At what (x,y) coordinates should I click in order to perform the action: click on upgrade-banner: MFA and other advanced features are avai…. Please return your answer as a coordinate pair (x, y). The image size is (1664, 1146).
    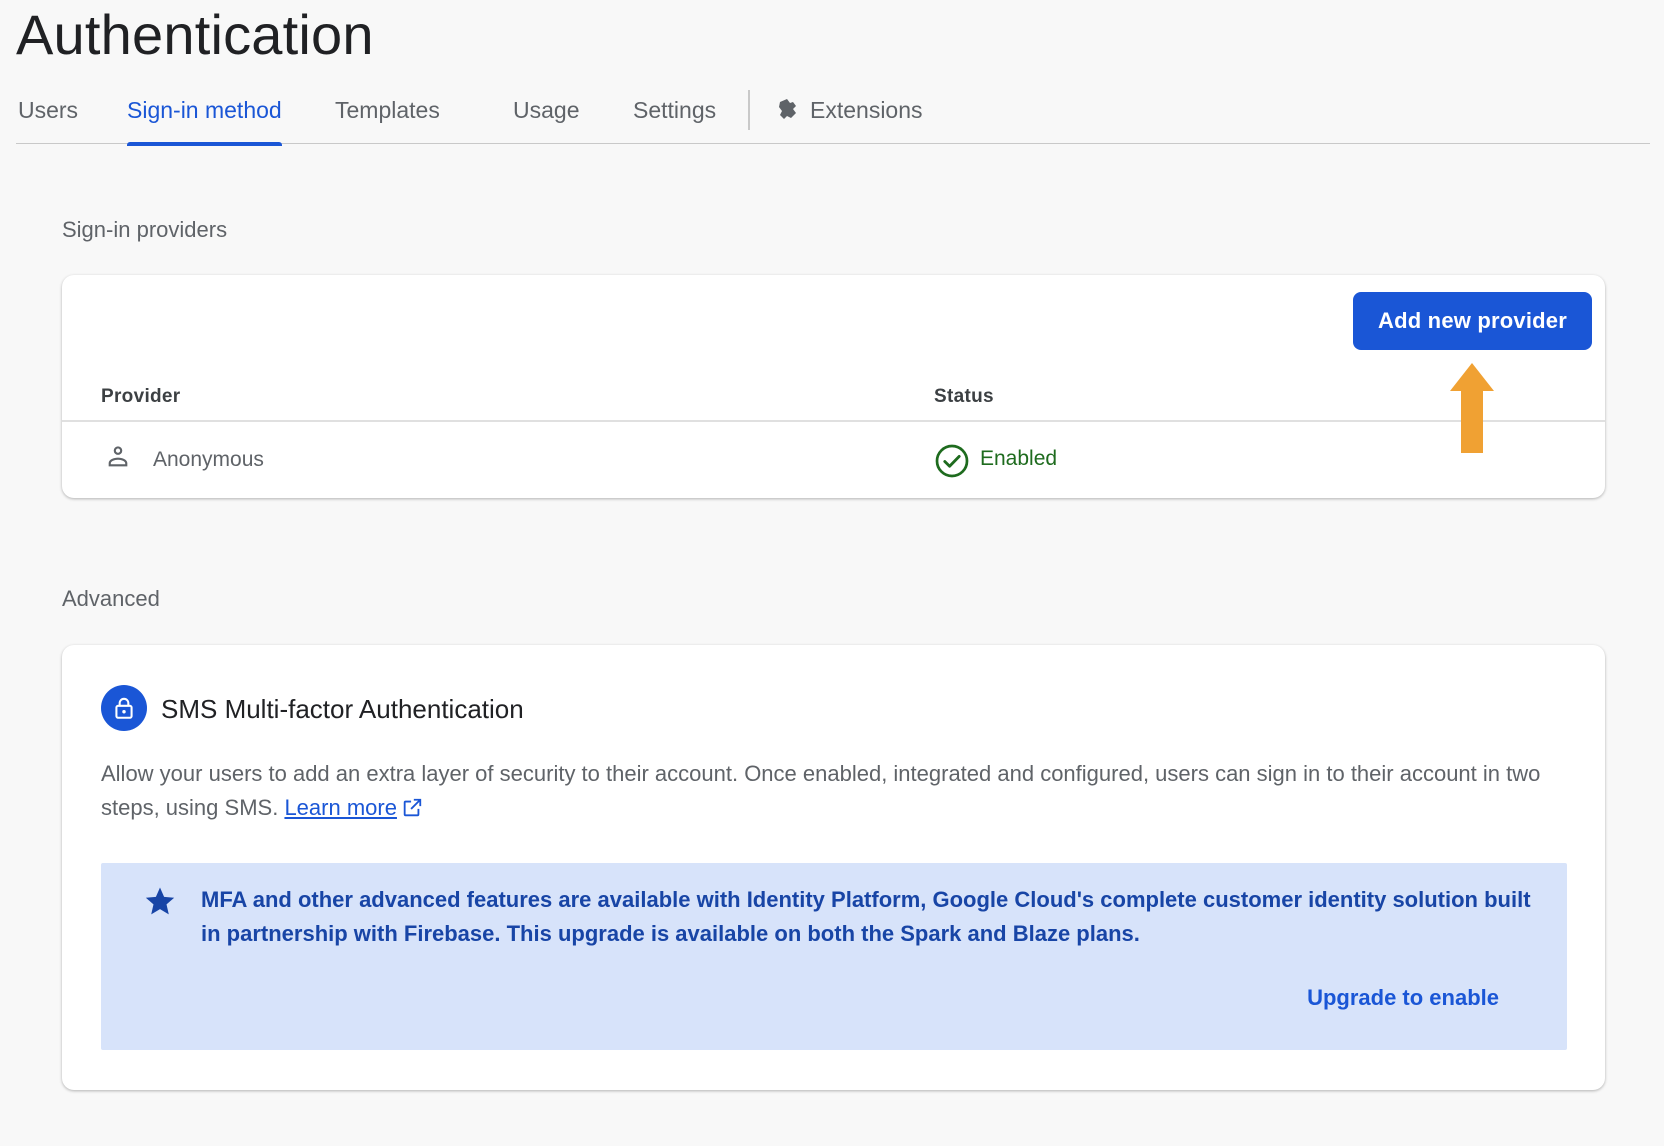
    Looking at the image, I should click on (834, 956).